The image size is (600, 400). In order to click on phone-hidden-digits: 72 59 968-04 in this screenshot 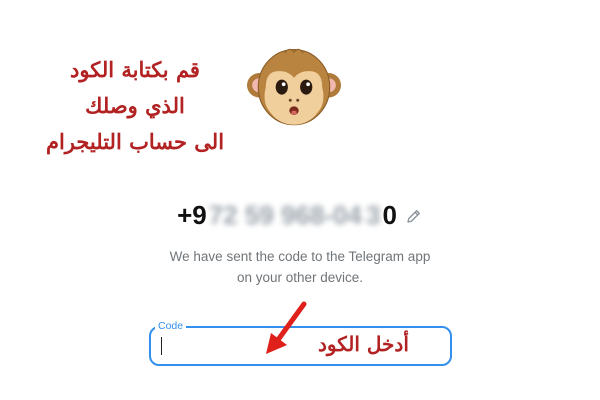, I will do `click(285, 215)`.